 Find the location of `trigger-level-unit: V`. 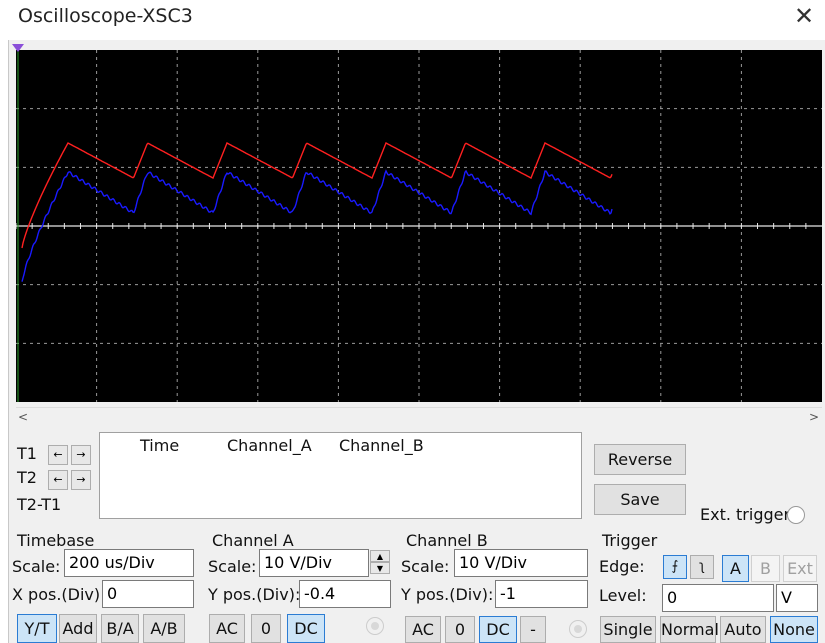

trigger-level-unit: V is located at coordinates (797, 598).